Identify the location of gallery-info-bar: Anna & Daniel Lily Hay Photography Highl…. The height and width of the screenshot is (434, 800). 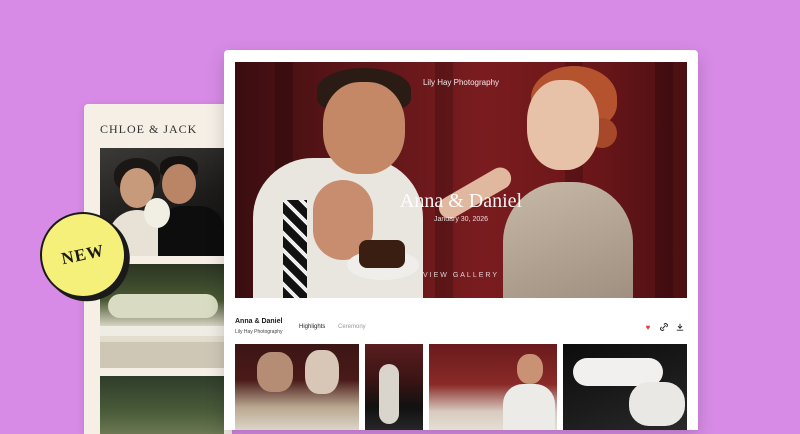
(461, 319).